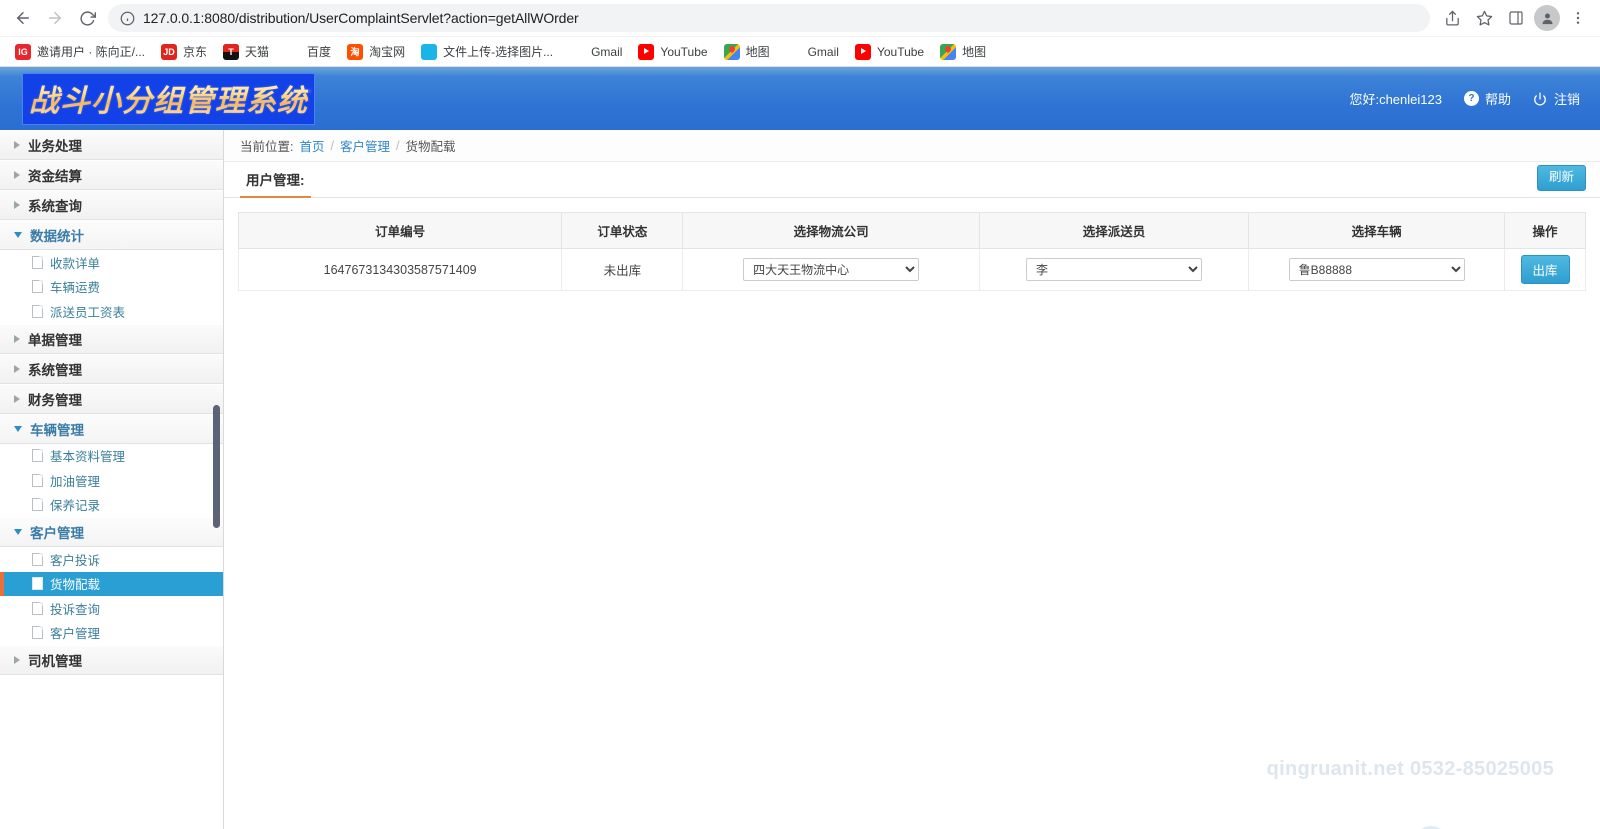 The height and width of the screenshot is (829, 1600). Describe the element at coordinates (231, 51) in the screenshot. I see `favicon-icon: T` at that location.